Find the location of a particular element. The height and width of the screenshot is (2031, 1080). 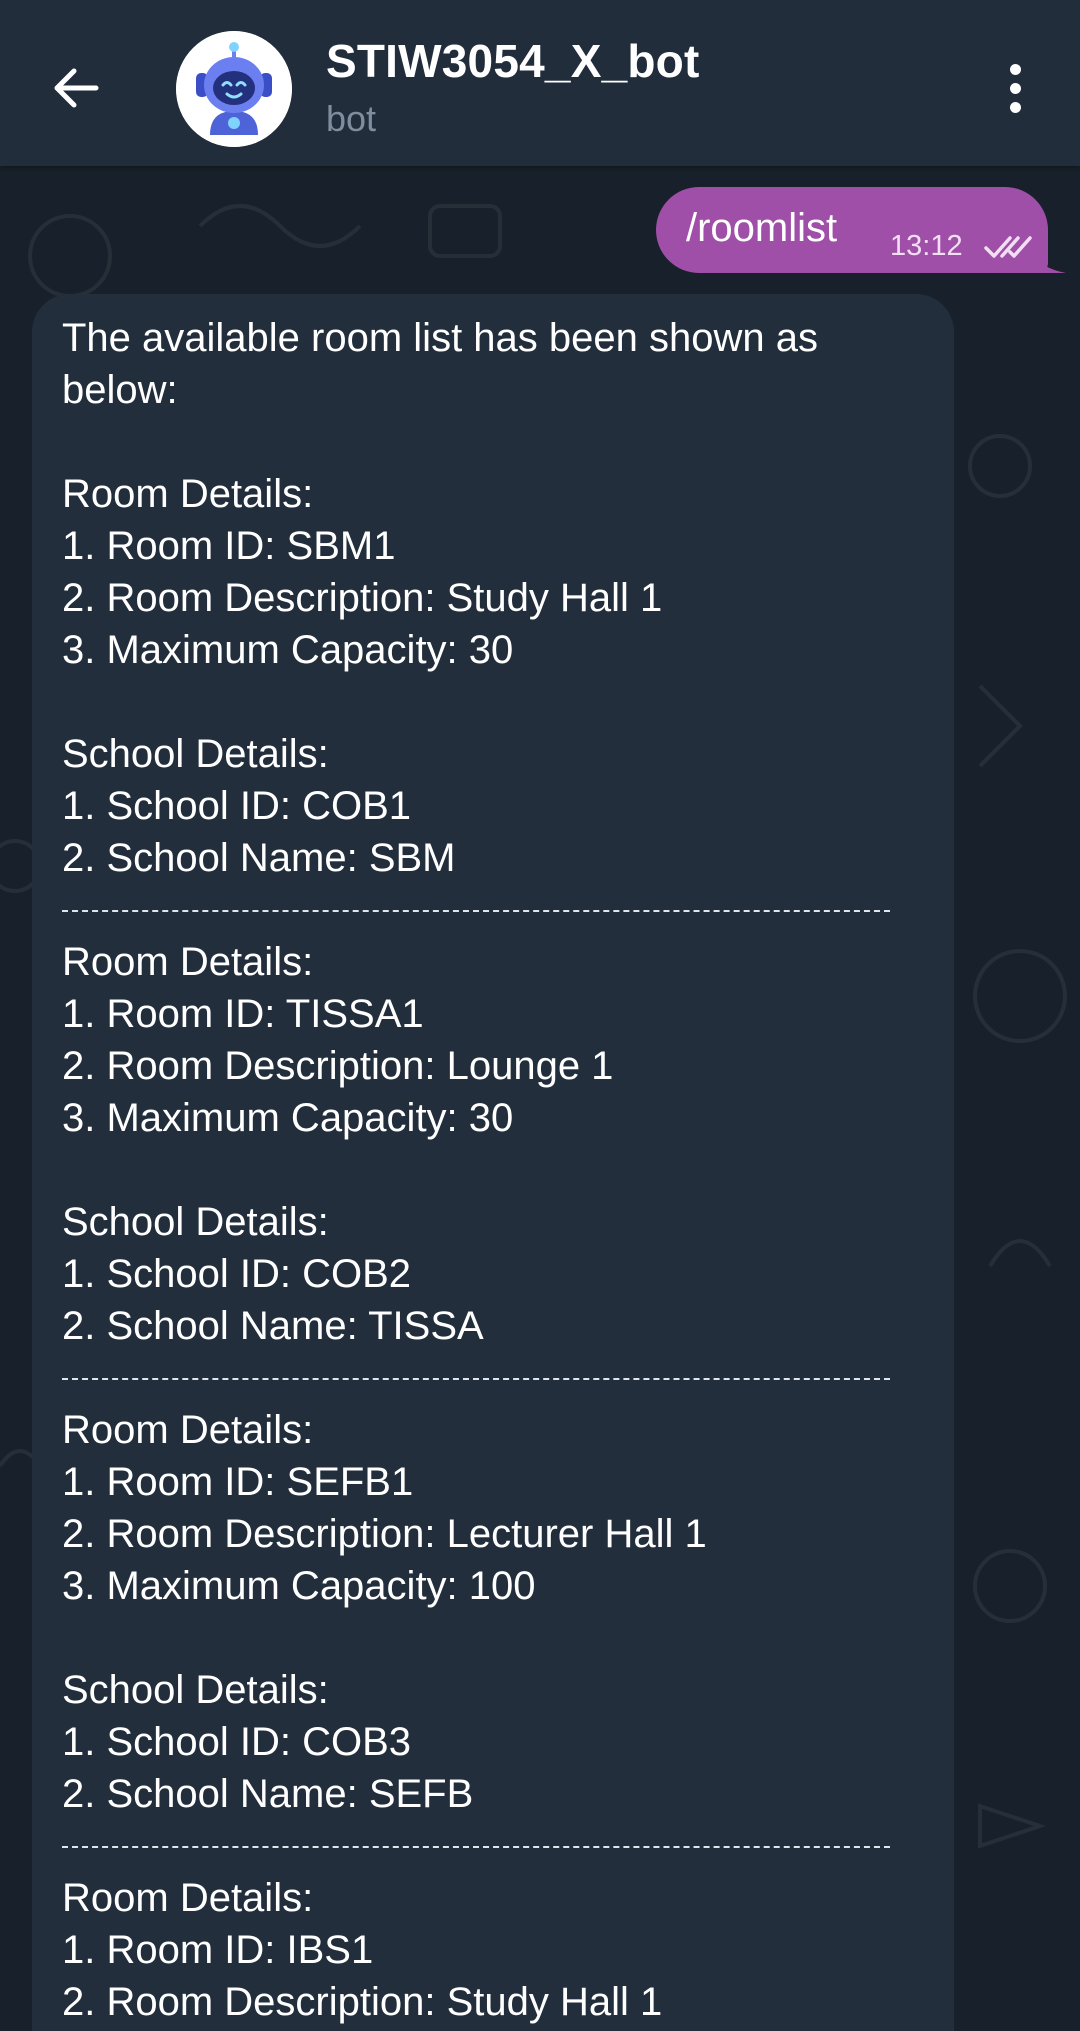

chat-title: STIW3054_X_bot is located at coordinates (512, 61).